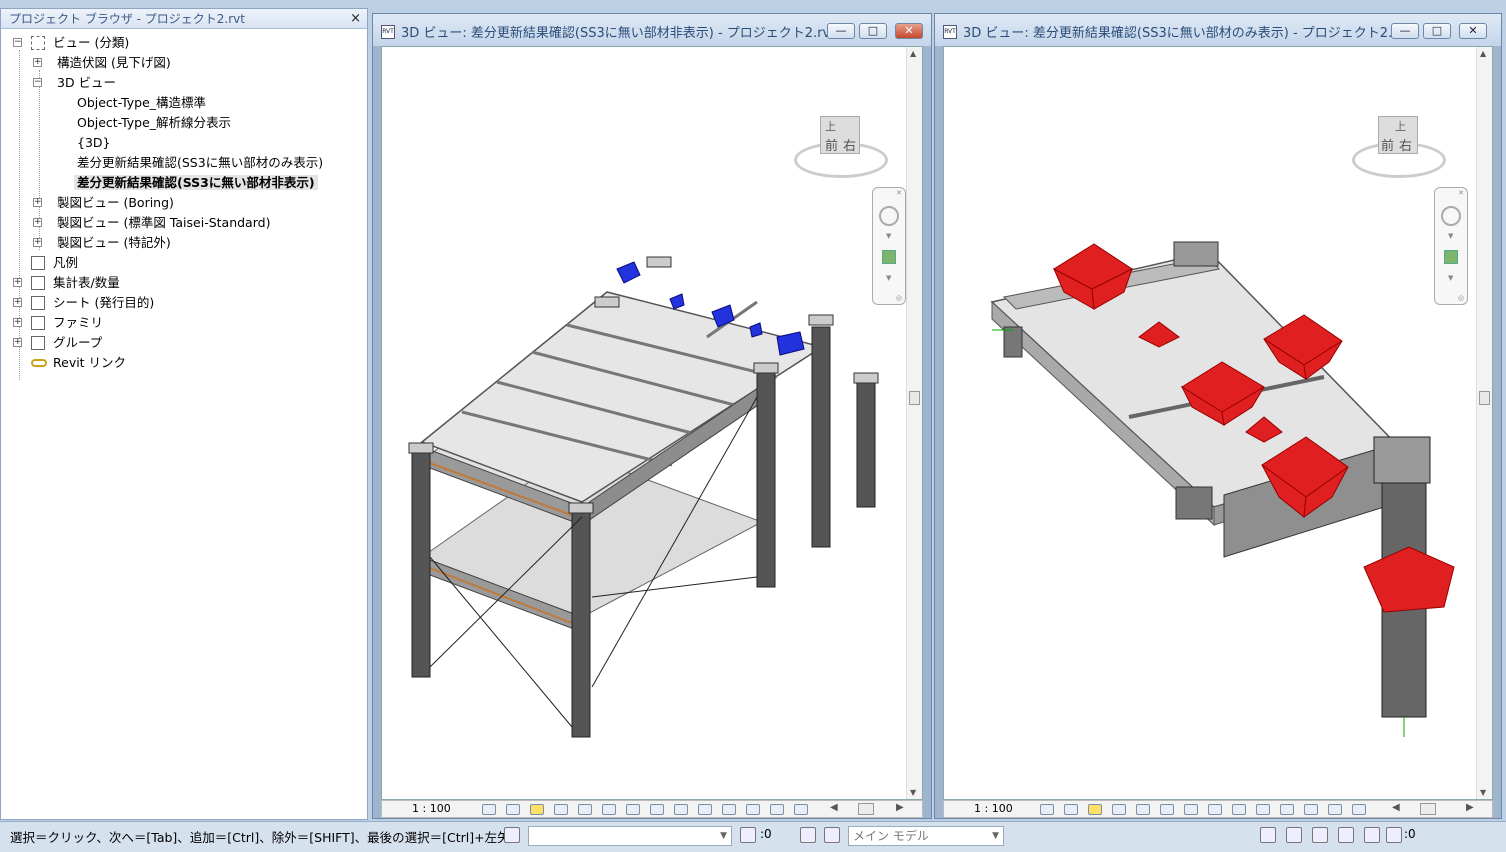  Describe the element at coordinates (196, 183) in the screenshot. I see `tree-item-3d-diff-hidden: 差分更新結果確認(SS3に無い部材非表示)` at that location.